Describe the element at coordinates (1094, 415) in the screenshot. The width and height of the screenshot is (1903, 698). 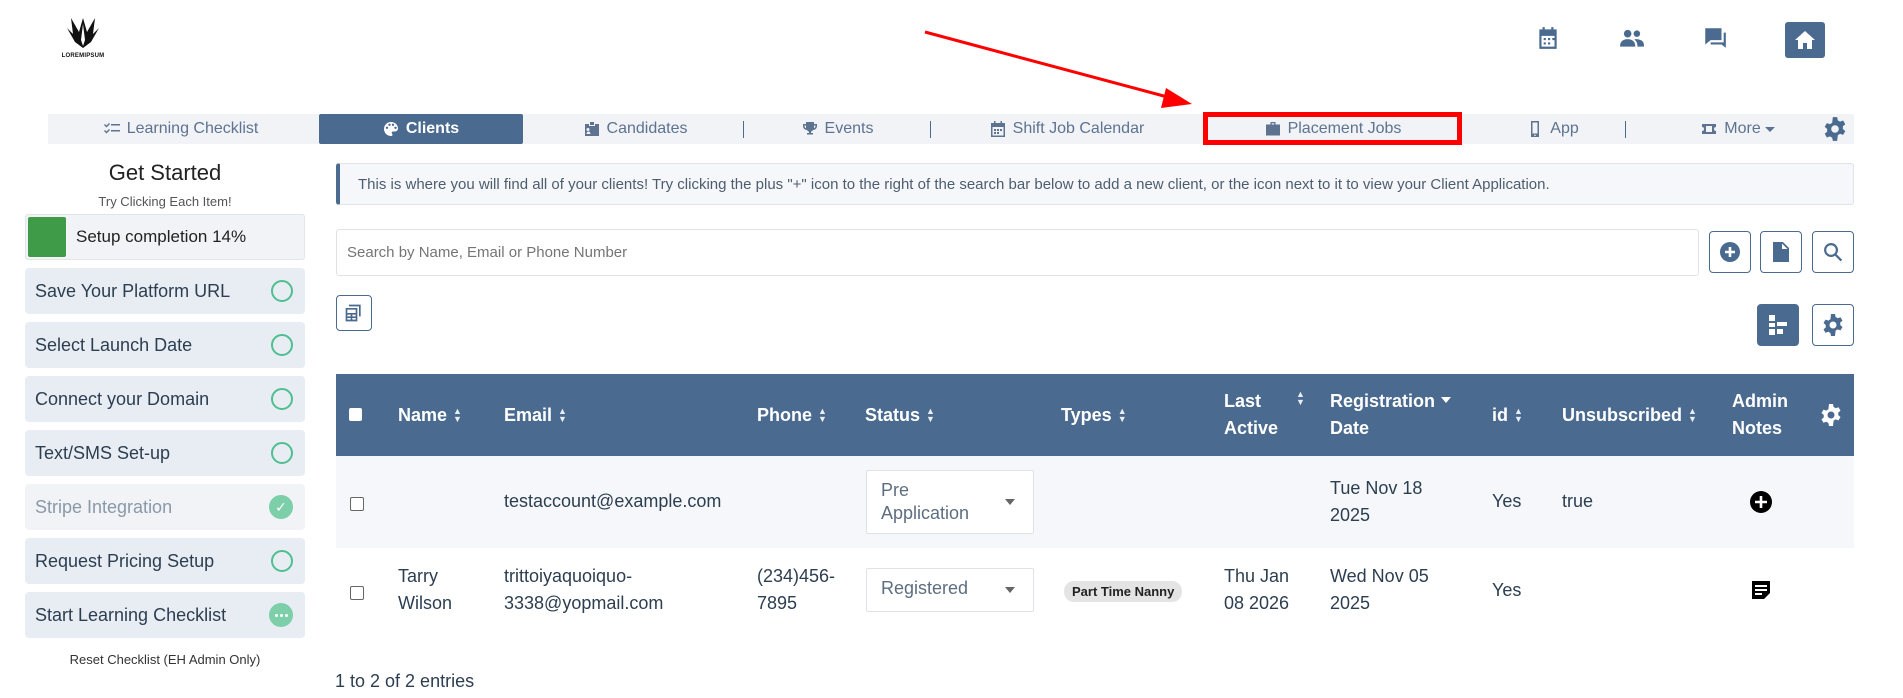
I see `column-header-types: Types ▲ ▼` at that location.